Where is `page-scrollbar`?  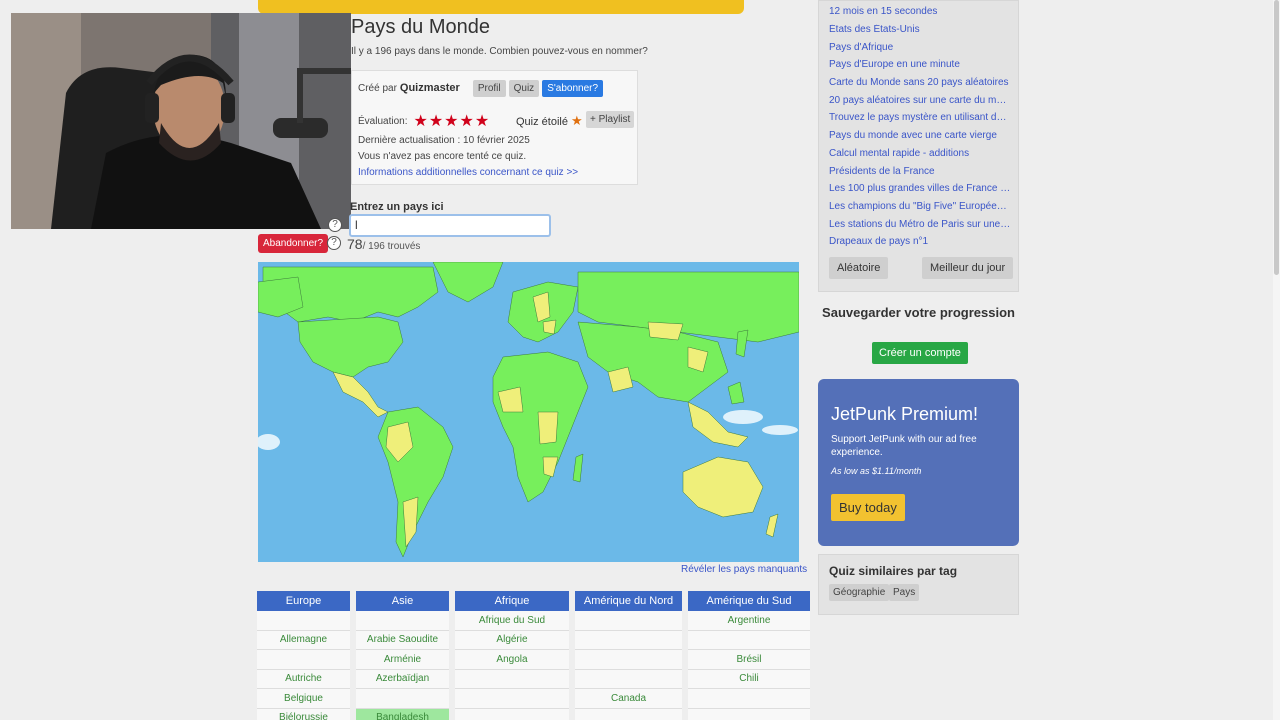
page-scrollbar is located at coordinates (1276, 360).